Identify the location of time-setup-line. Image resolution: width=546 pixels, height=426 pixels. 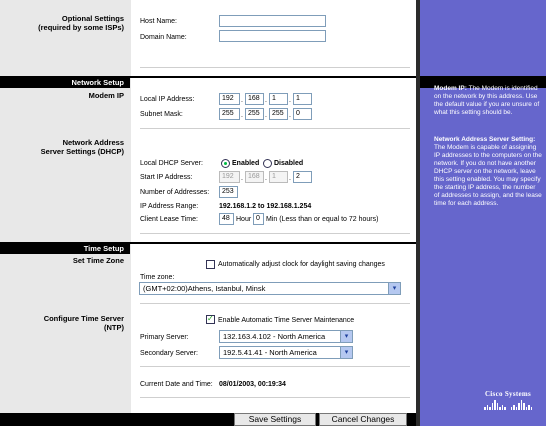
(273, 243).